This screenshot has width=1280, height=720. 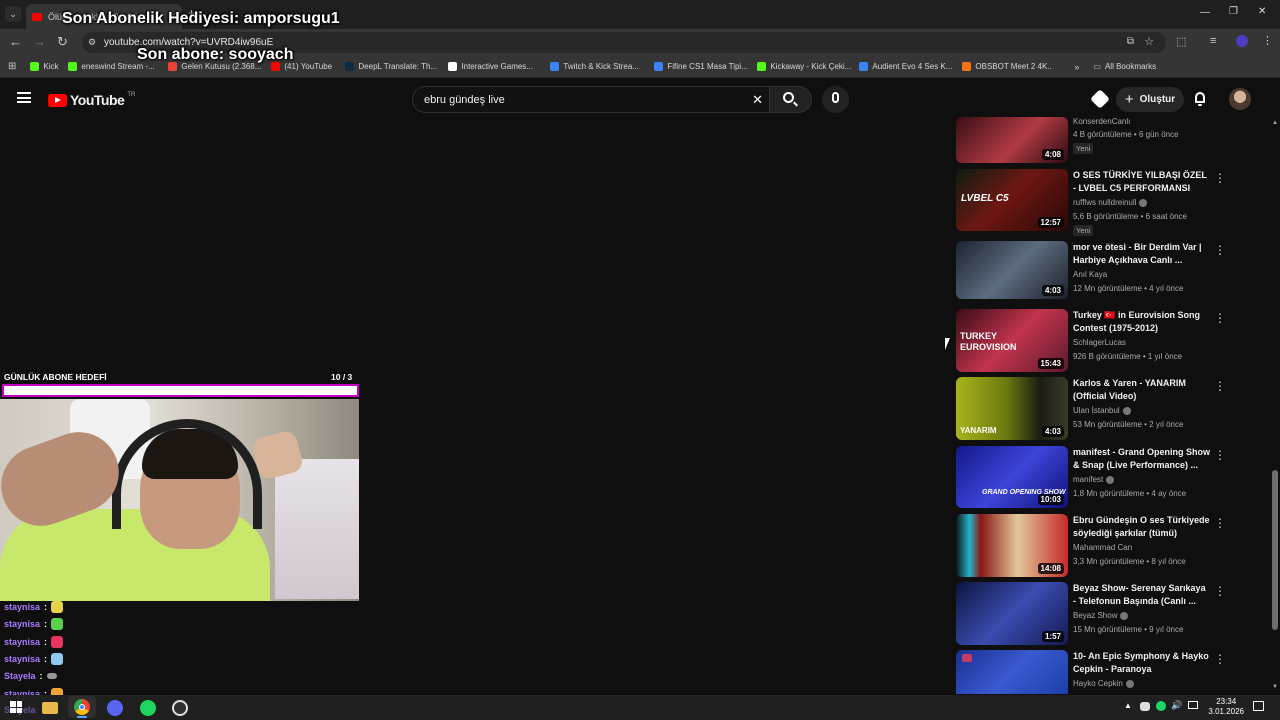 I want to click on clear-search-icon: ✕, so click(x=757, y=100).